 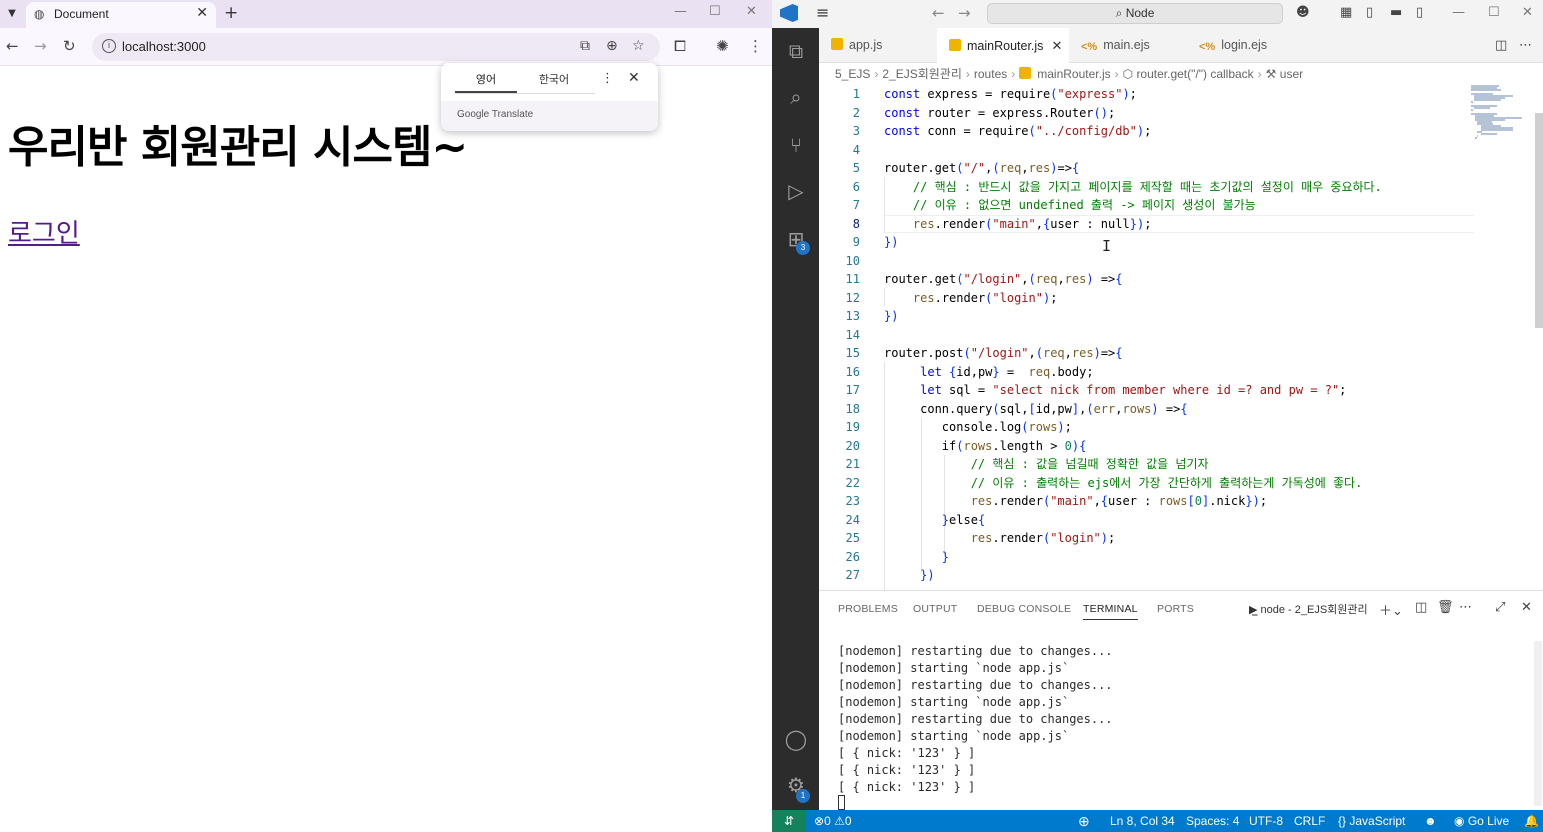 What do you see at coordinates (878, 45) in the screenshot?
I see `tab-app-js: app.js` at bounding box center [878, 45].